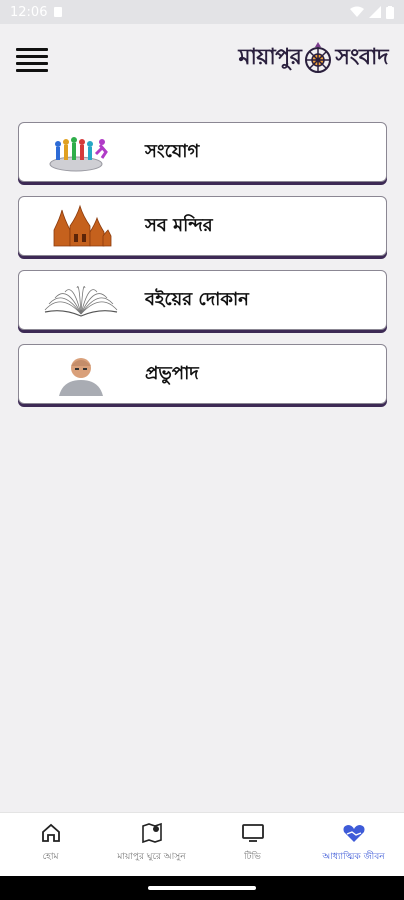 This screenshot has height=900, width=404. What do you see at coordinates (202, 12) in the screenshot?
I see `status-bar: 12:06` at bounding box center [202, 12].